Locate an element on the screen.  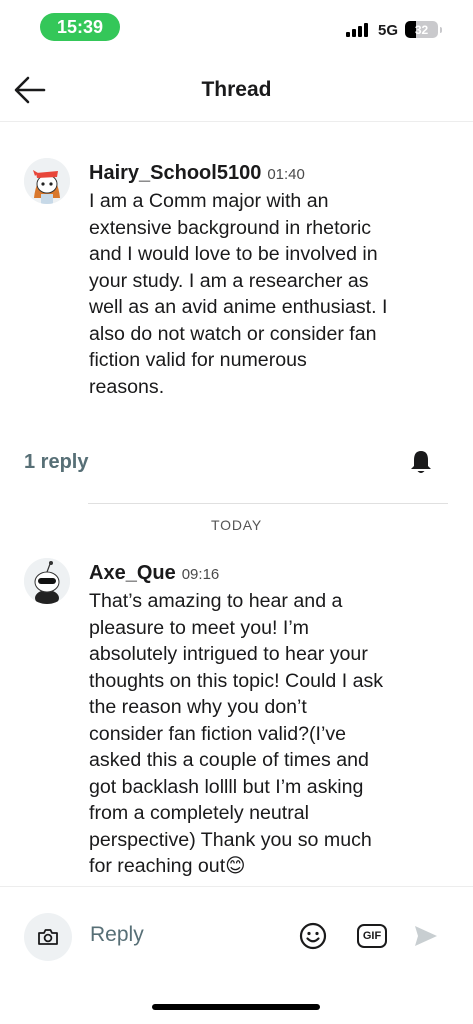
send-button is located at coordinates (426, 936).